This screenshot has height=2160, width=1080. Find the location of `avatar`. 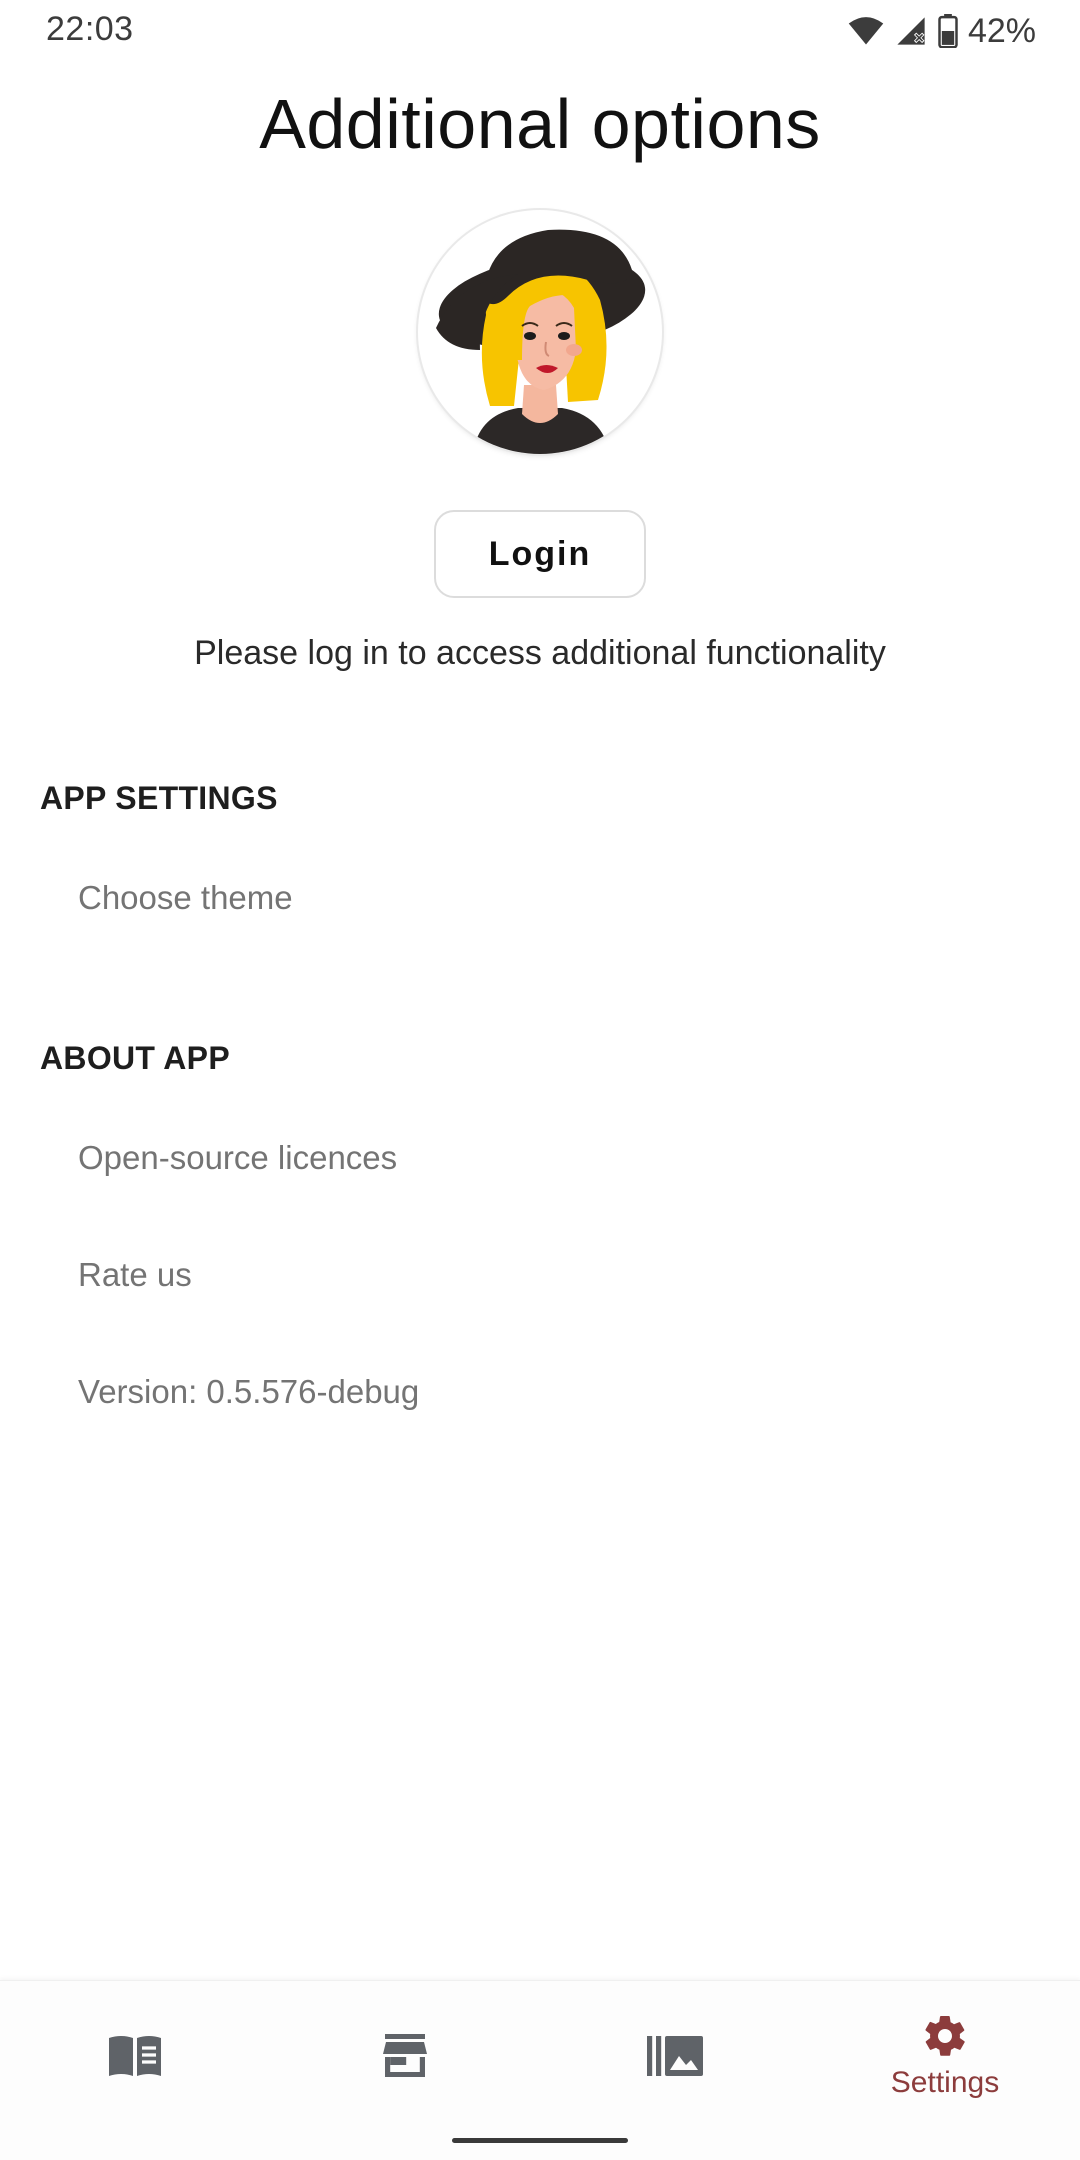

avatar is located at coordinates (540, 332).